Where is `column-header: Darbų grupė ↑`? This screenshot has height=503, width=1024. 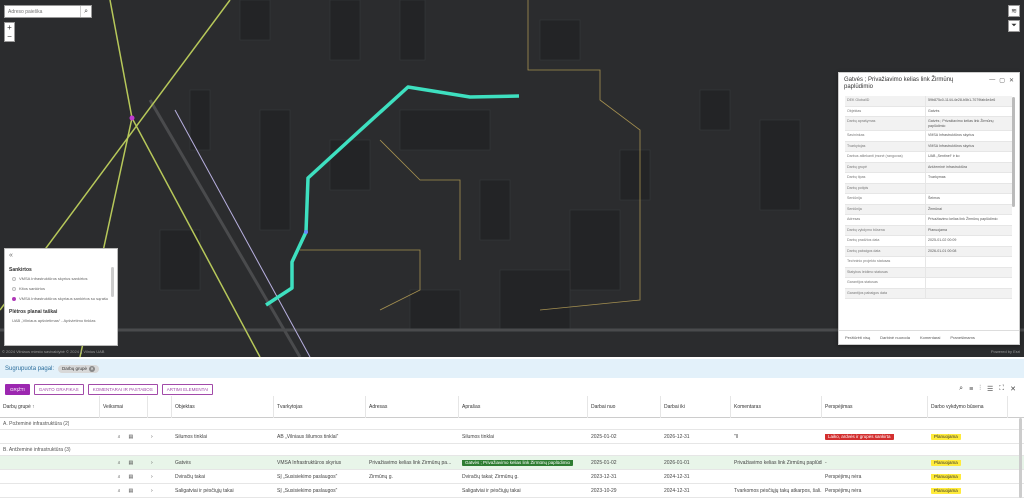 column-header: Darbų grupė ↑ is located at coordinates (50, 406).